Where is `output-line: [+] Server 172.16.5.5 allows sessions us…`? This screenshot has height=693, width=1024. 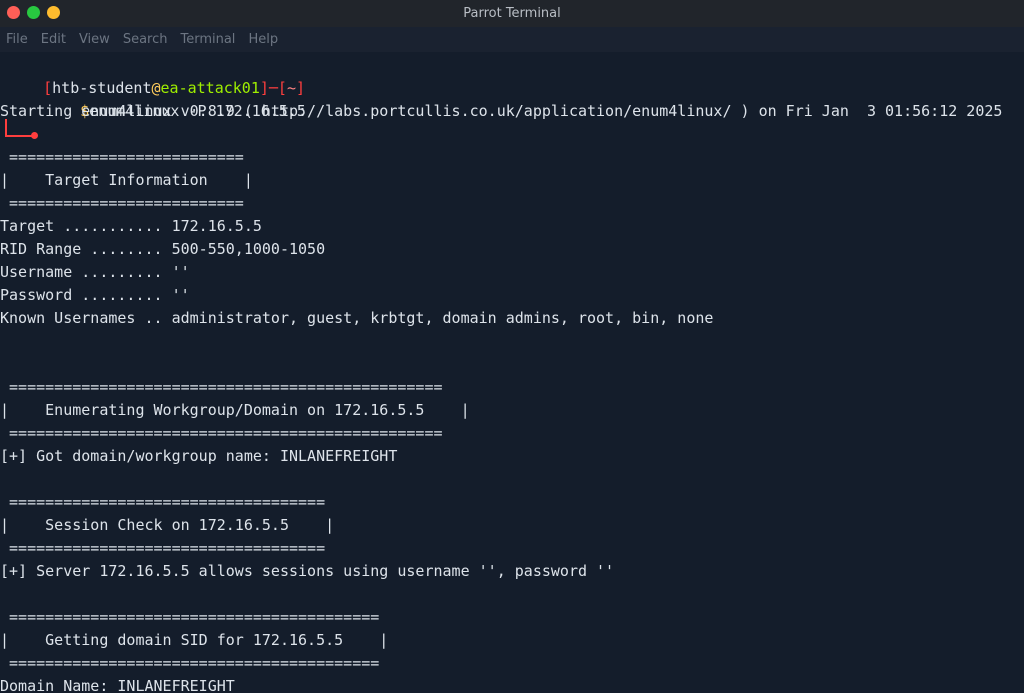 output-line: [+] Server 172.16.5.5 allows sessions us… is located at coordinates (307, 571).